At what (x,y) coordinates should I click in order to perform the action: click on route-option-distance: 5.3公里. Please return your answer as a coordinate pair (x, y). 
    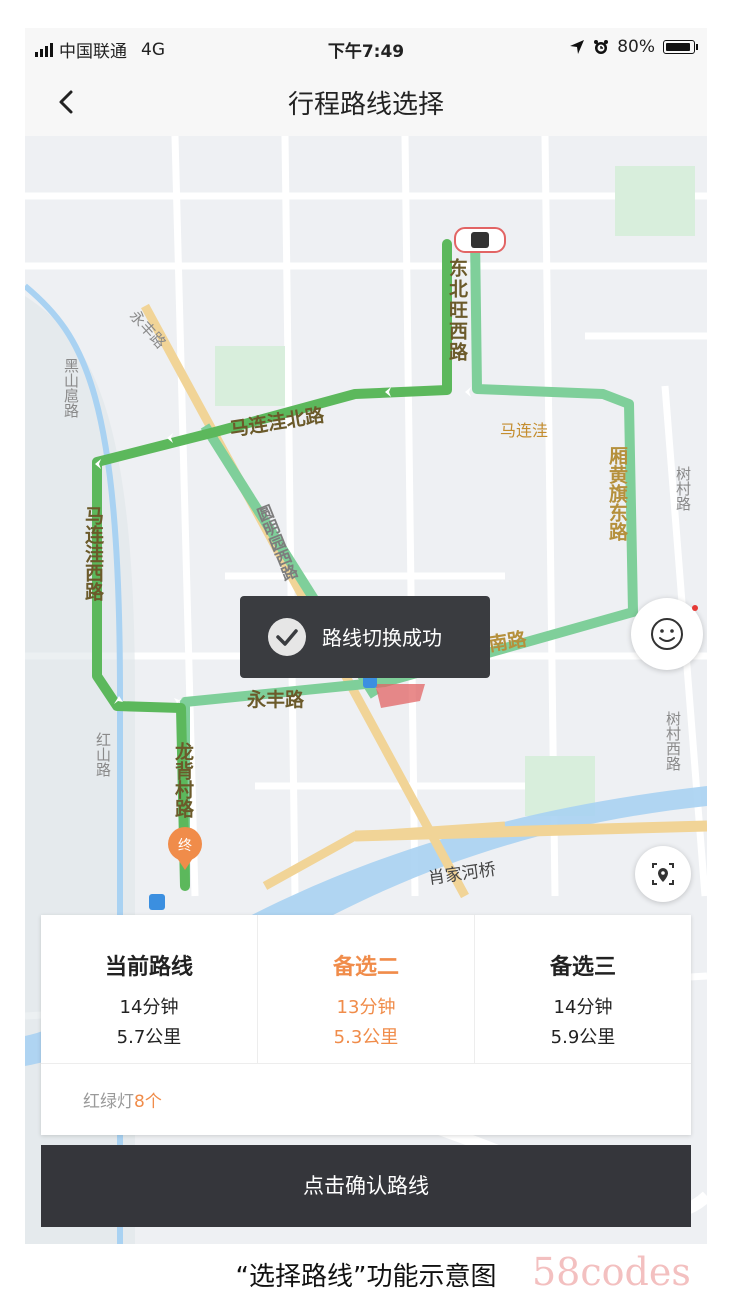
    Looking at the image, I should click on (366, 1037).